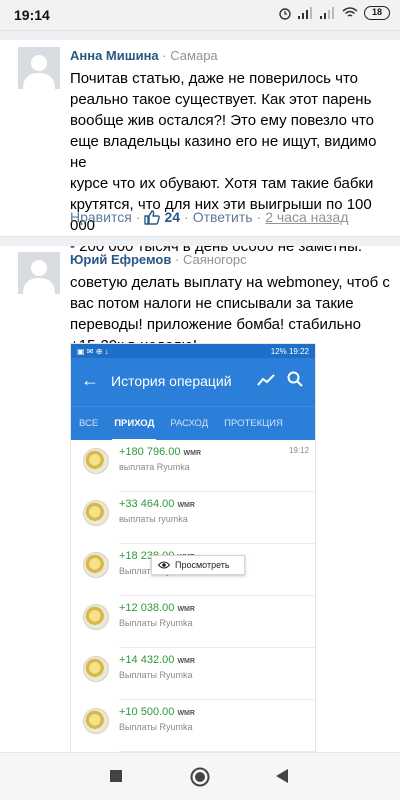 The image size is (400, 800). I want to click on thumbs-up-icon, so click(152, 217).